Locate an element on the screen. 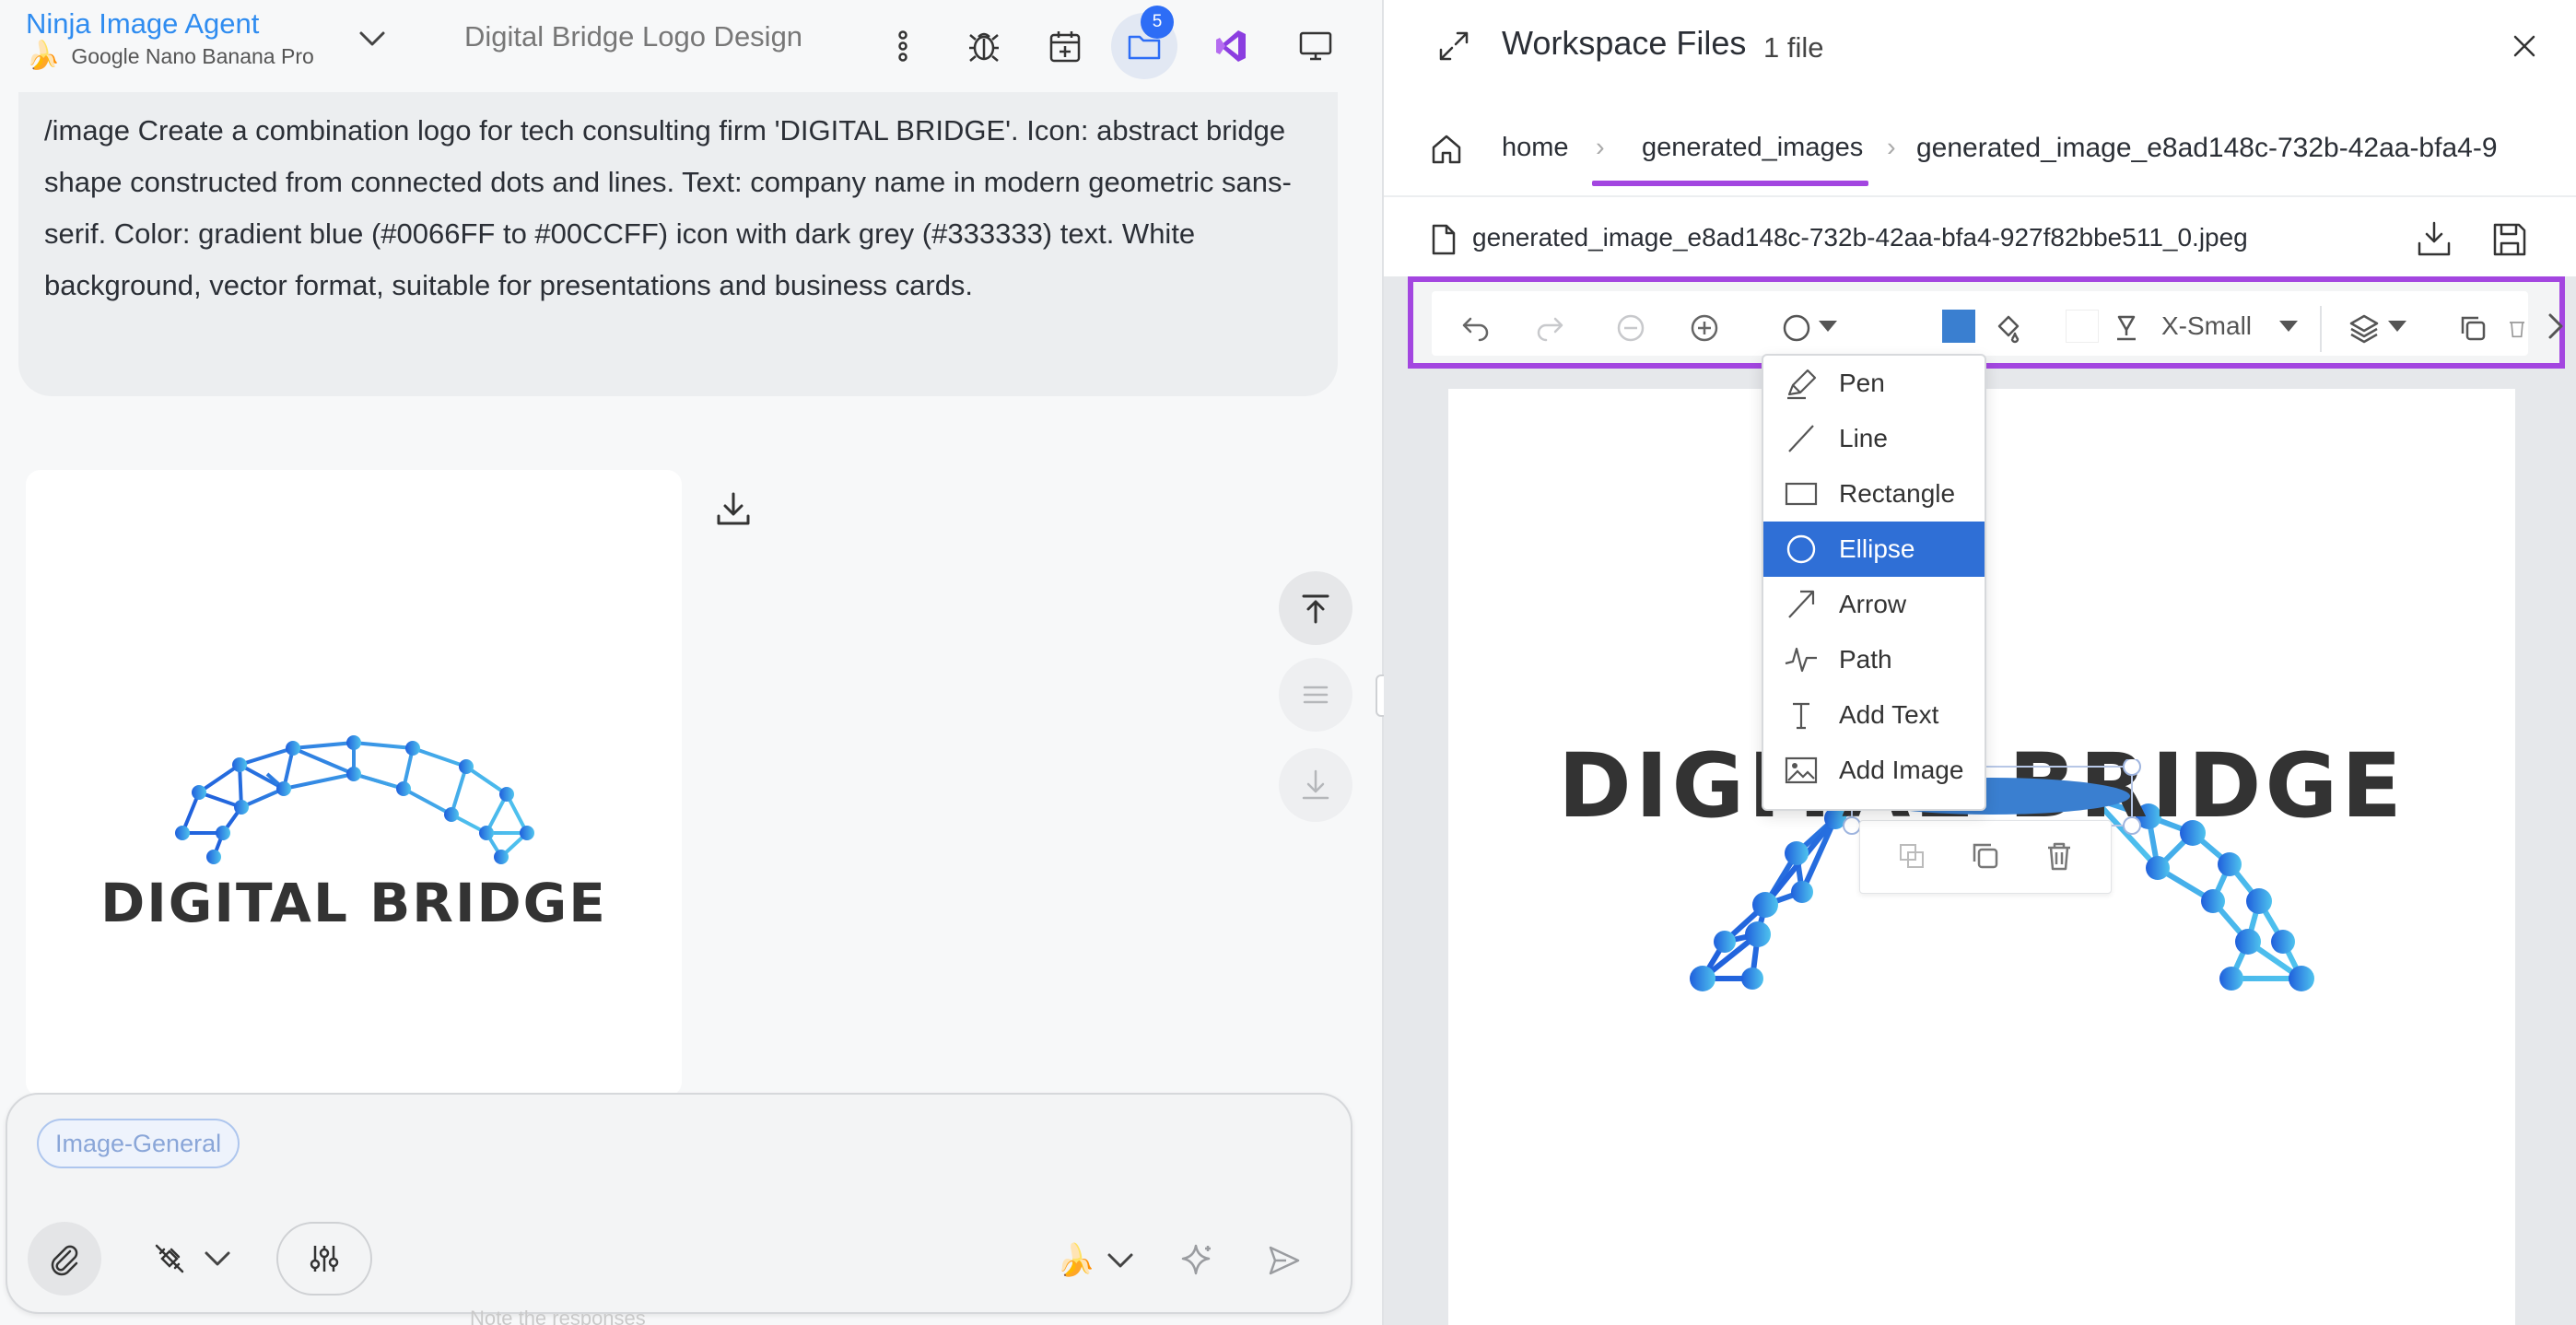 The image size is (2576, 1325). pen-icon is located at coordinates (1802, 384).